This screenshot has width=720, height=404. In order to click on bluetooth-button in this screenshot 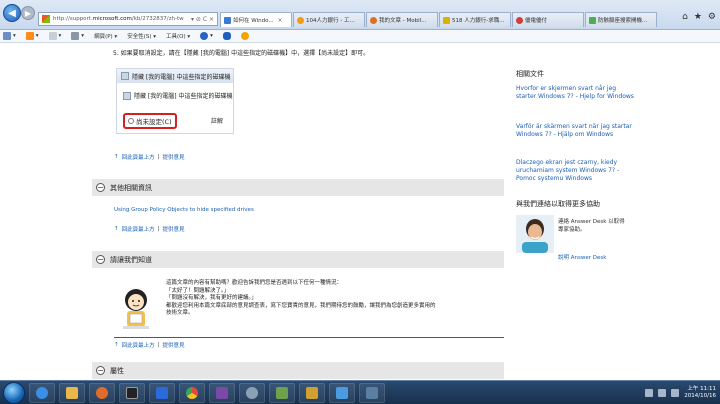, I will do `click(226, 36)`.